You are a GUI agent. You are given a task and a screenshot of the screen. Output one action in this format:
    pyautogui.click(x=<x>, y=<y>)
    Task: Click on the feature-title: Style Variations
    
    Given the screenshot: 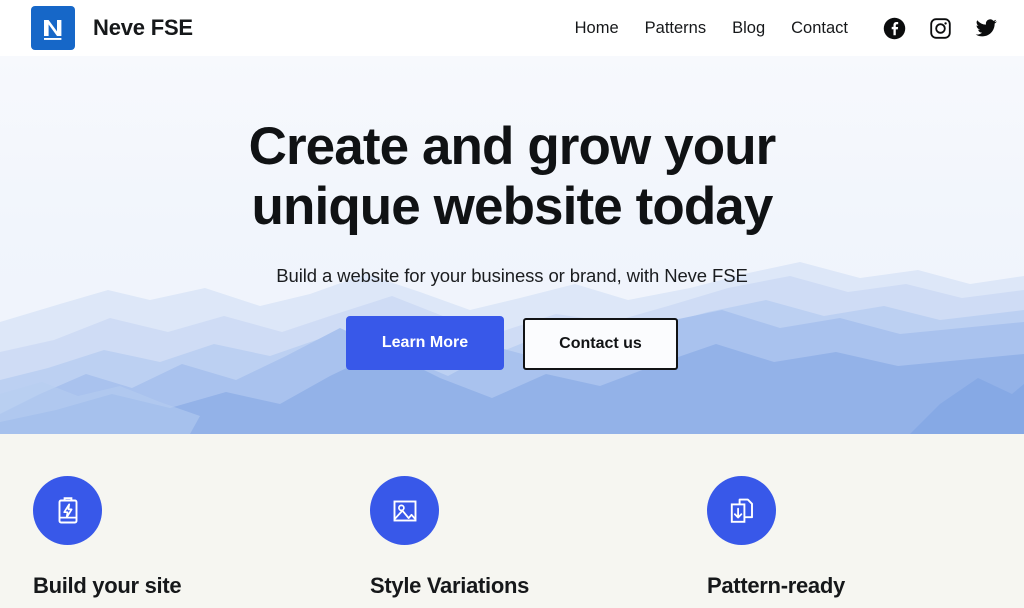 What is the action you would take?
    pyautogui.click(x=450, y=585)
    